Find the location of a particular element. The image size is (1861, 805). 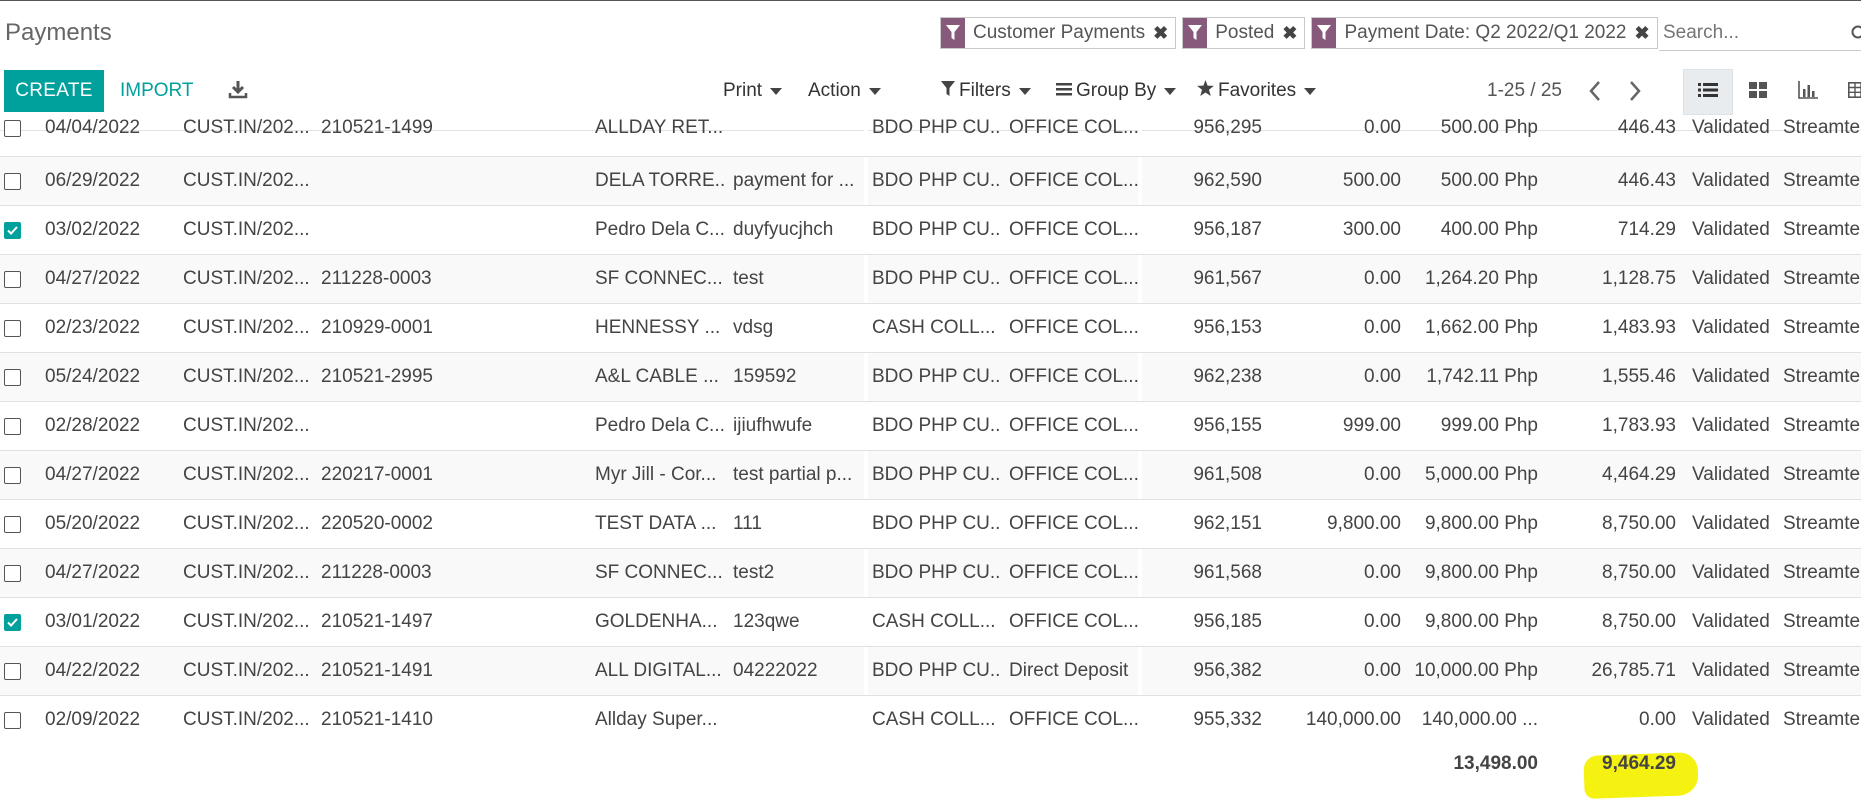

print-label: Print is located at coordinates (743, 90).